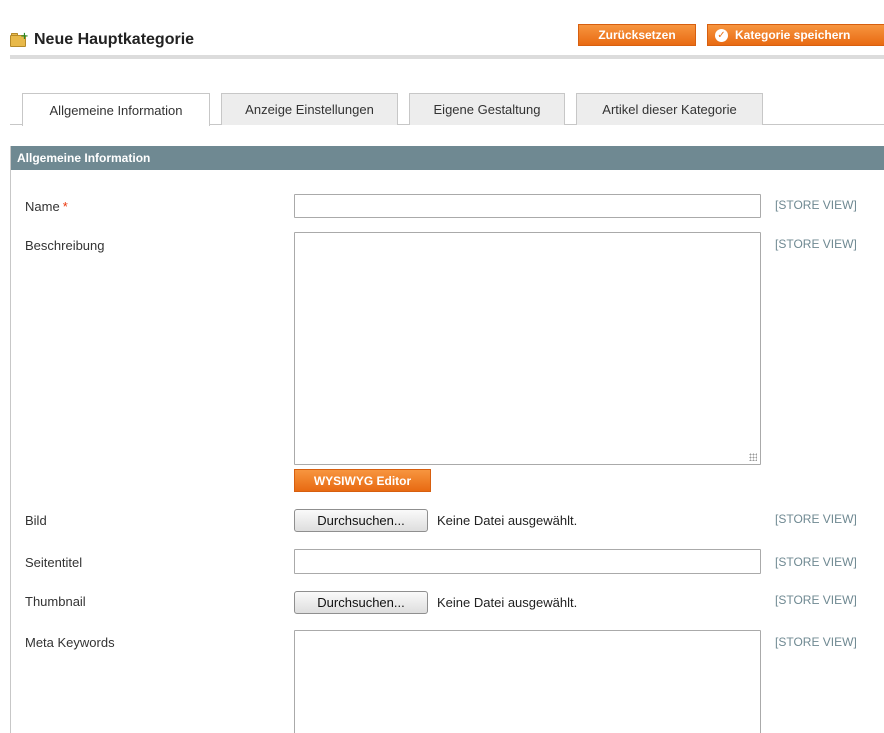  I want to click on tab-label: Allgemeine Information, so click(116, 110).